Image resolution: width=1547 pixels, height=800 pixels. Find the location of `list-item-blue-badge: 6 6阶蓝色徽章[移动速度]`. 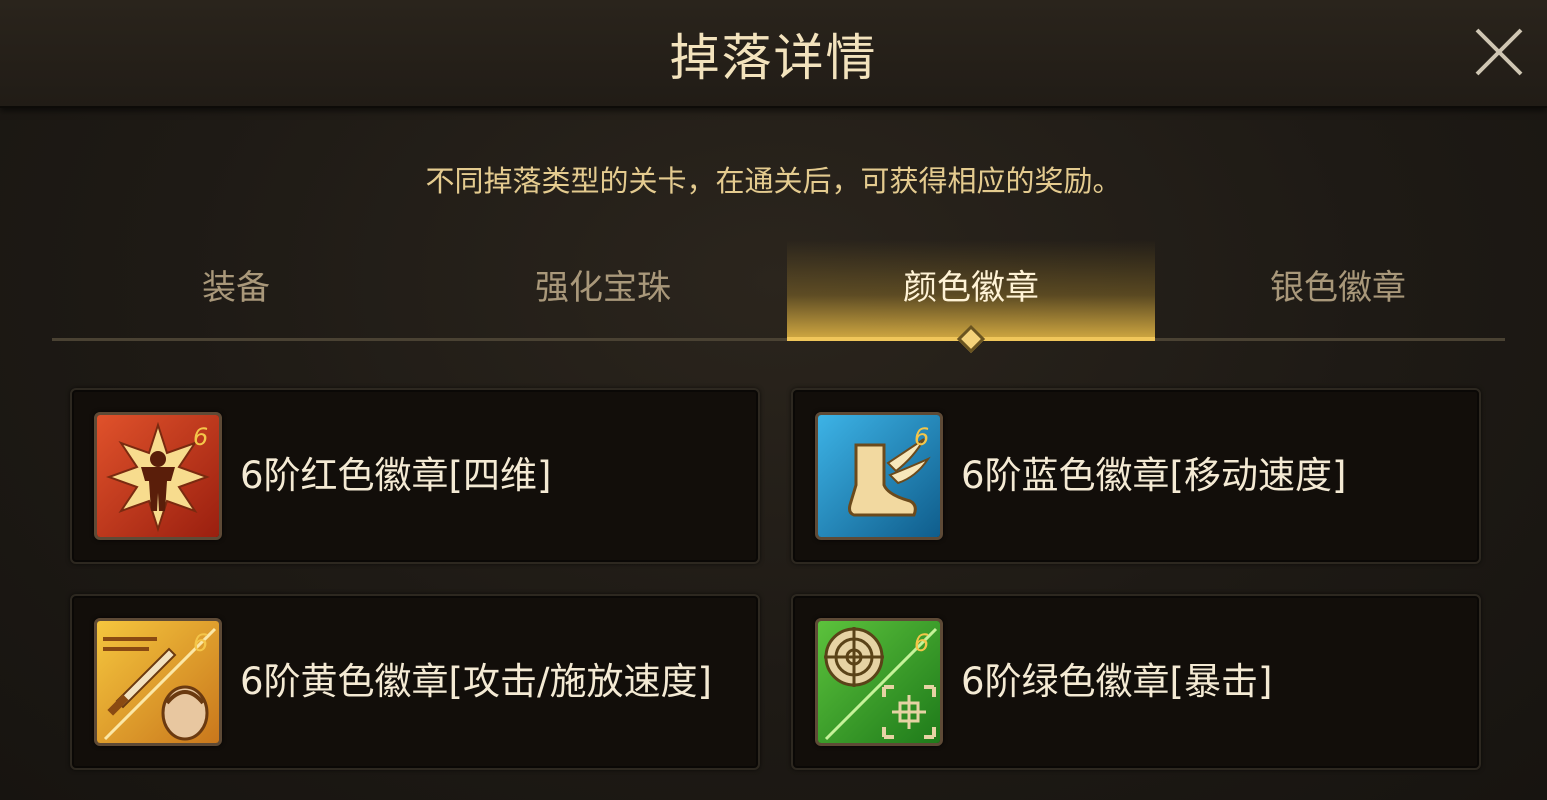

list-item-blue-badge: 6 6阶蓝色徽章[移动速度] is located at coordinates (1136, 476).